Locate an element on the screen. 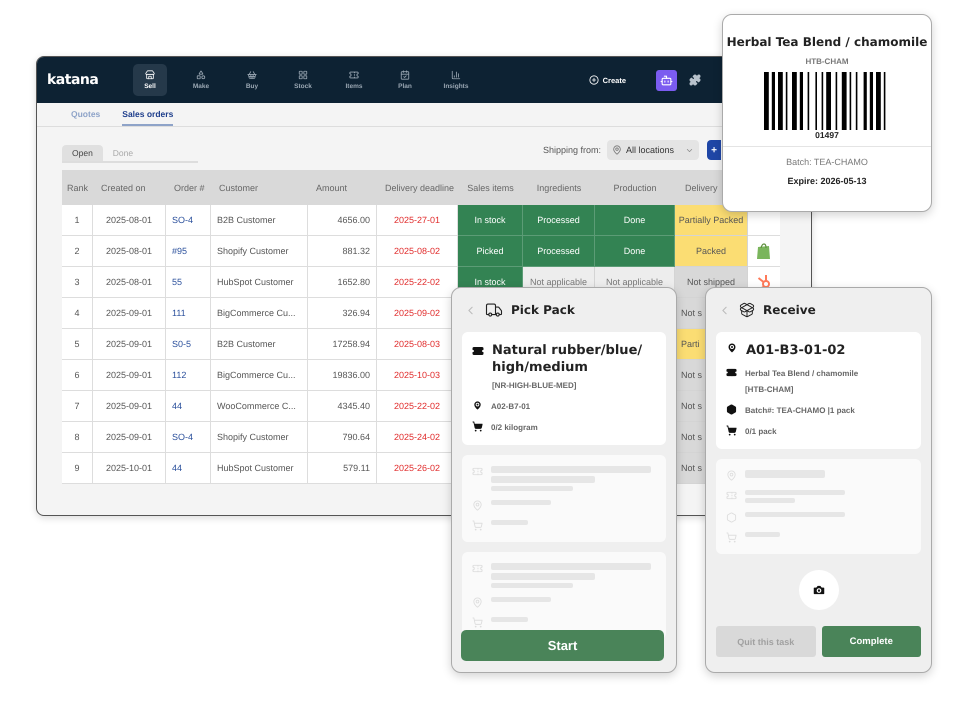  table-cell: 4345.40 is located at coordinates (342, 406).